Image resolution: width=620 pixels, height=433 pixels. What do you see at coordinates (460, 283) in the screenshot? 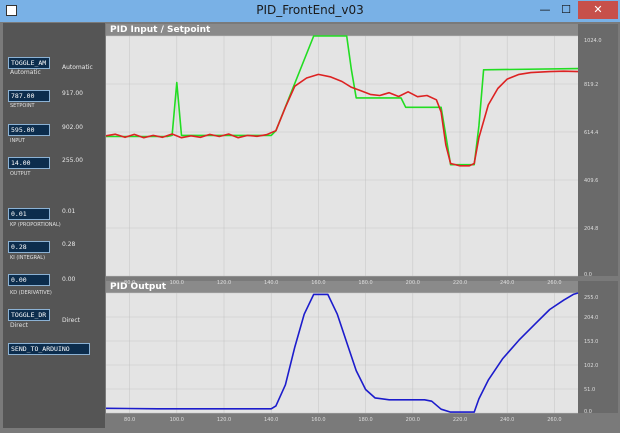
I see `input-setpoint-x-tick-label: 220.0` at bounding box center [460, 283].